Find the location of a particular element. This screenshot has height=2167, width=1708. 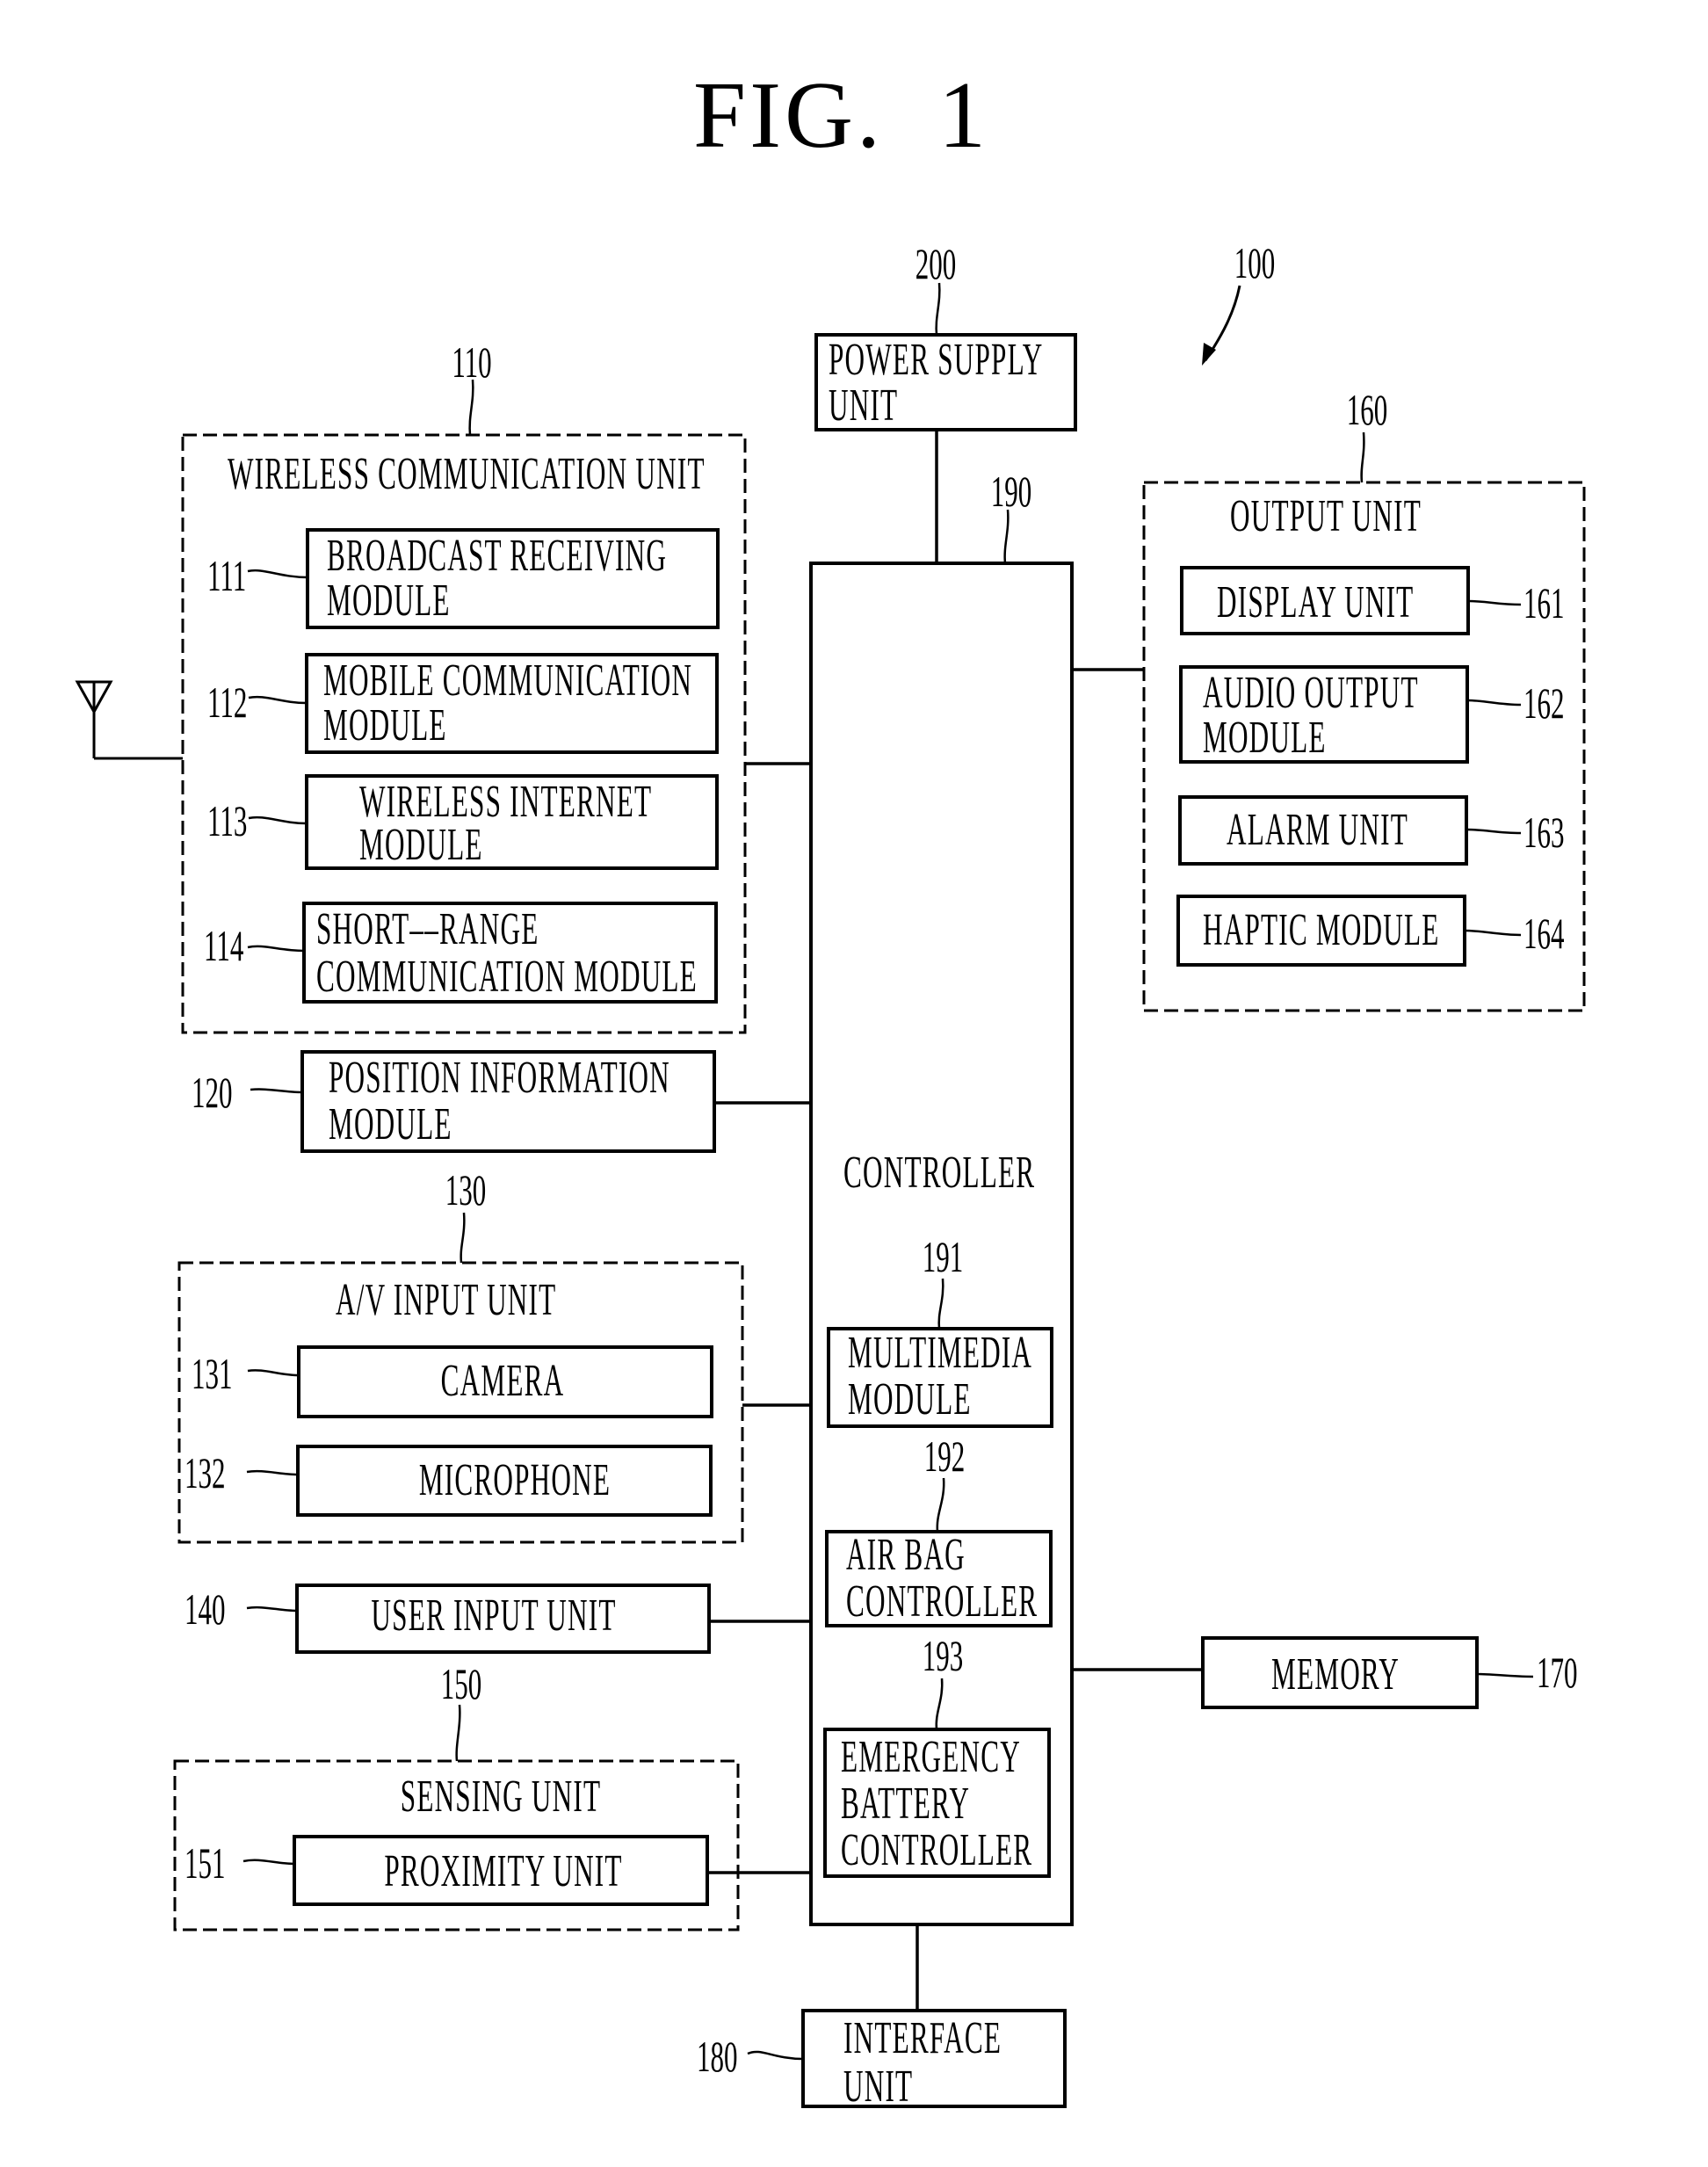

ref-150: 150 is located at coordinates (461, 1683).